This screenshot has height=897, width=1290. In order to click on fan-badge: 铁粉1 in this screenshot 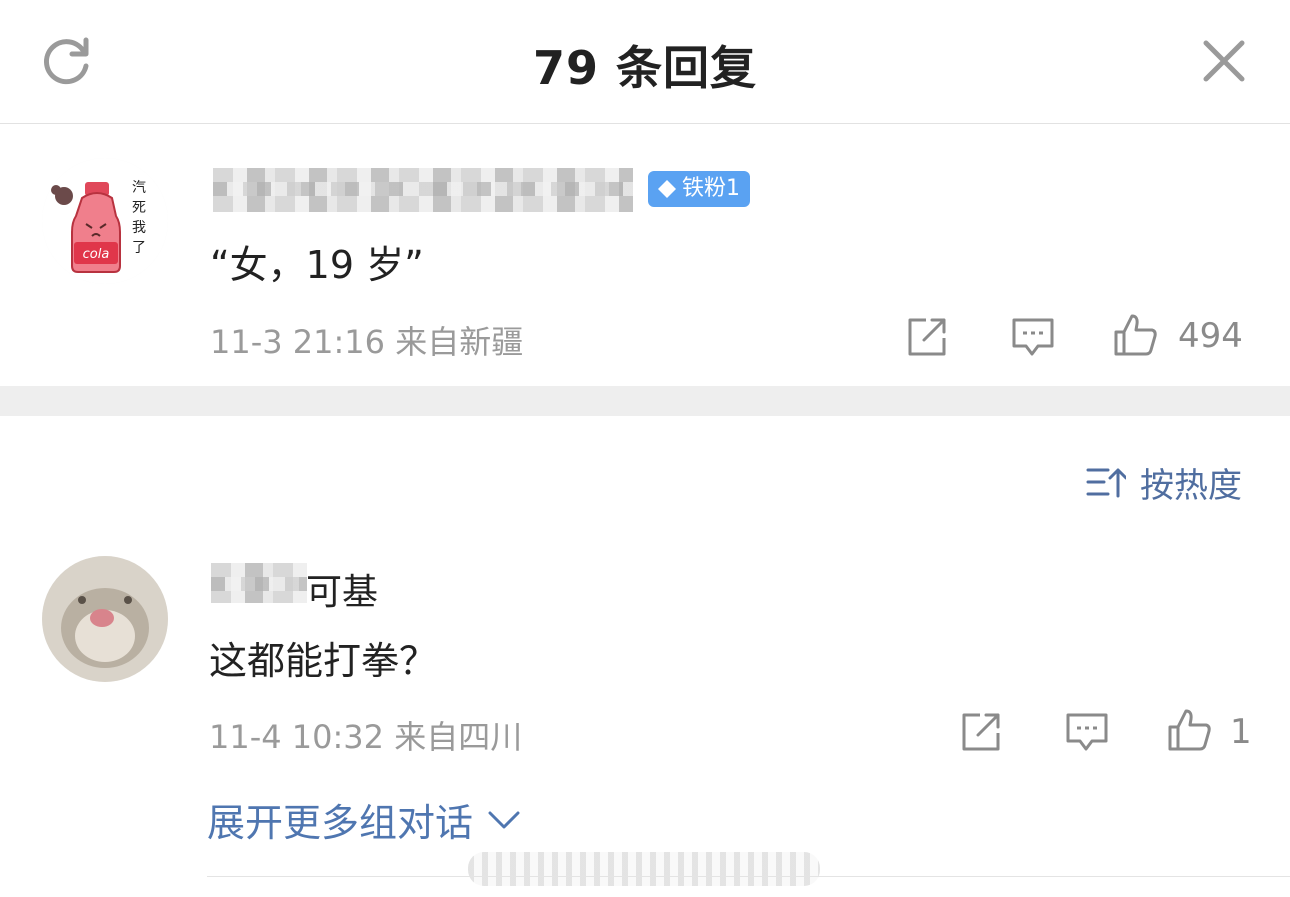, I will do `click(699, 189)`.